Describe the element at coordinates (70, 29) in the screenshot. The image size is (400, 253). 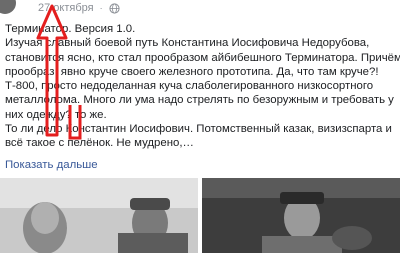
I see `post-line: Терминатор. Версия 1.0.` at that location.